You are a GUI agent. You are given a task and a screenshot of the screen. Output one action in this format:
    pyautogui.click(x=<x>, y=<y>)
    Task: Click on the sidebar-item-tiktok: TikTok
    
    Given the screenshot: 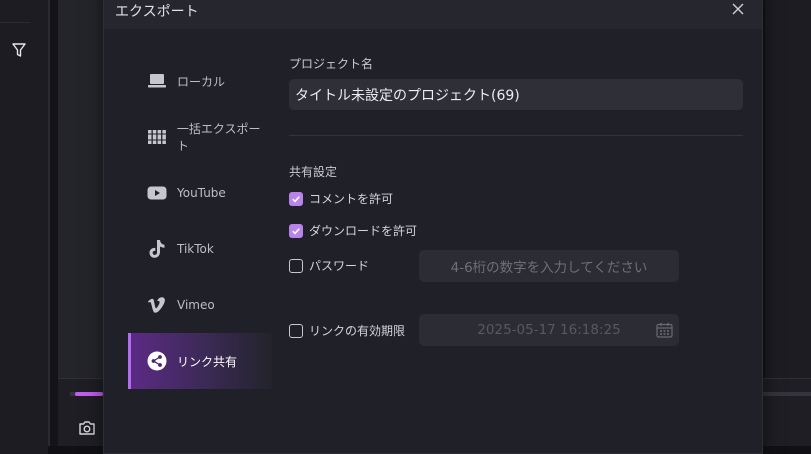 What is the action you would take?
    pyautogui.click(x=200, y=249)
    